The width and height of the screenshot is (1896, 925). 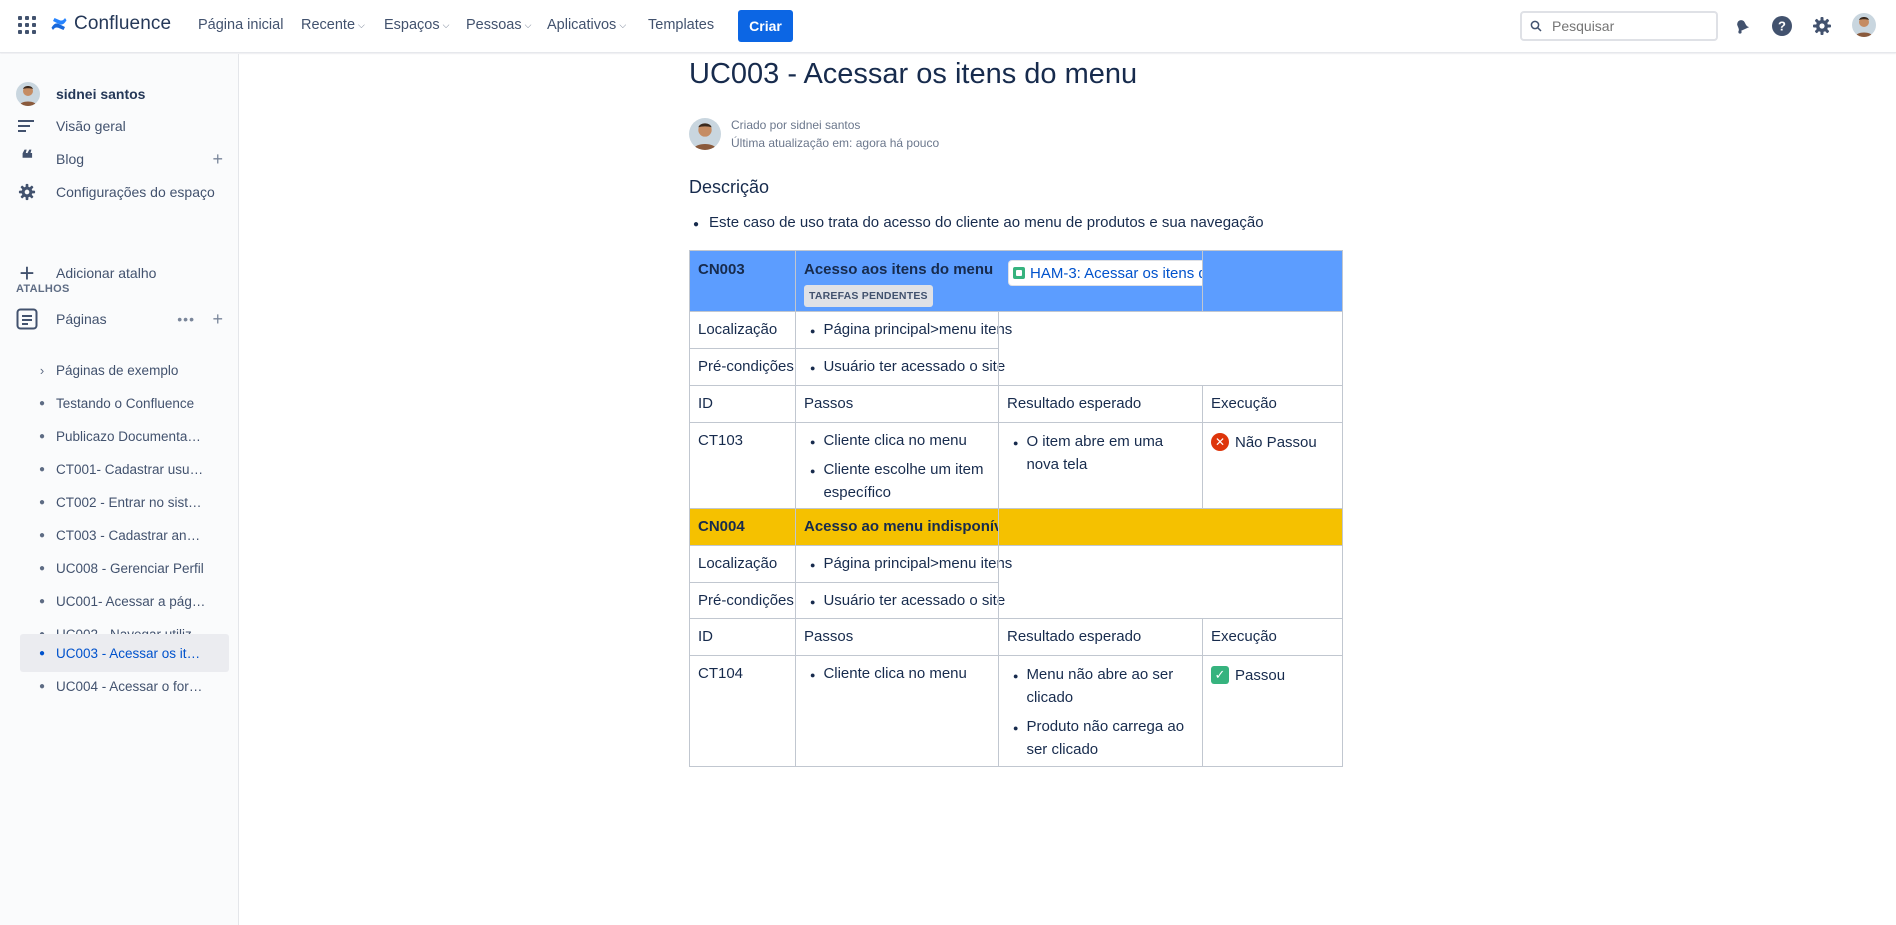 I want to click on nav-spaces: Espaços ⌵, so click(x=416, y=25).